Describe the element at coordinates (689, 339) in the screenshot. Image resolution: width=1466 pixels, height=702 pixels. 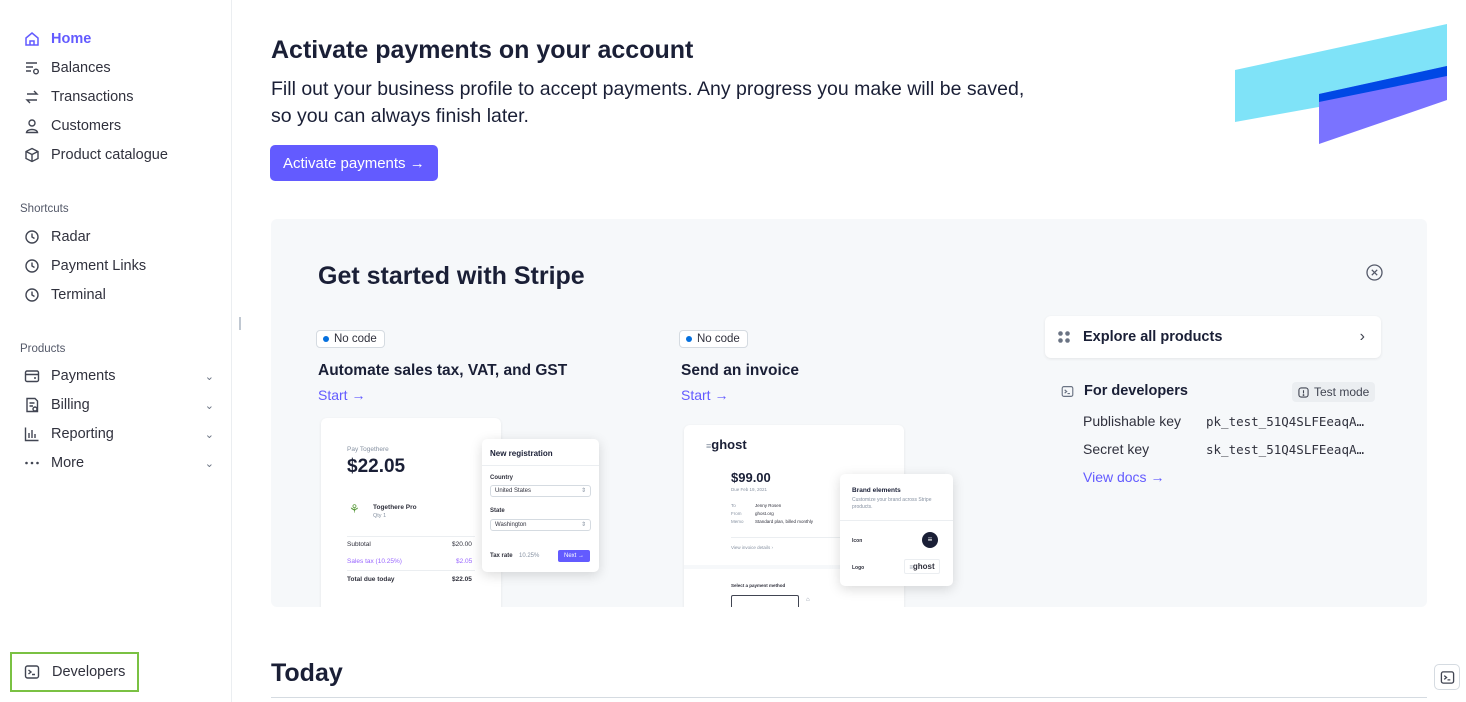
I see `status-dot` at that location.